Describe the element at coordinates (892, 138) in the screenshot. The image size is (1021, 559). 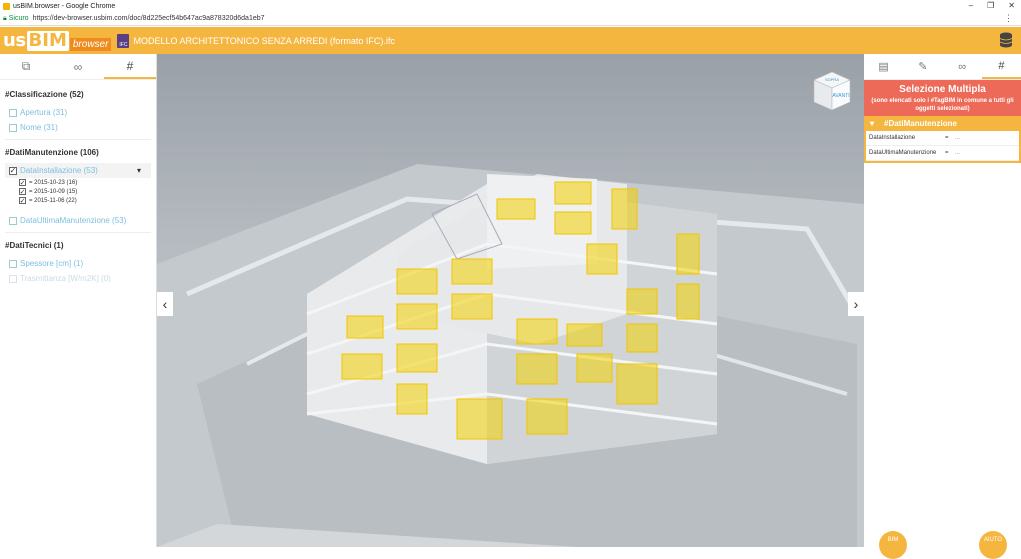
I see `property-key: DataInstallazione` at that location.